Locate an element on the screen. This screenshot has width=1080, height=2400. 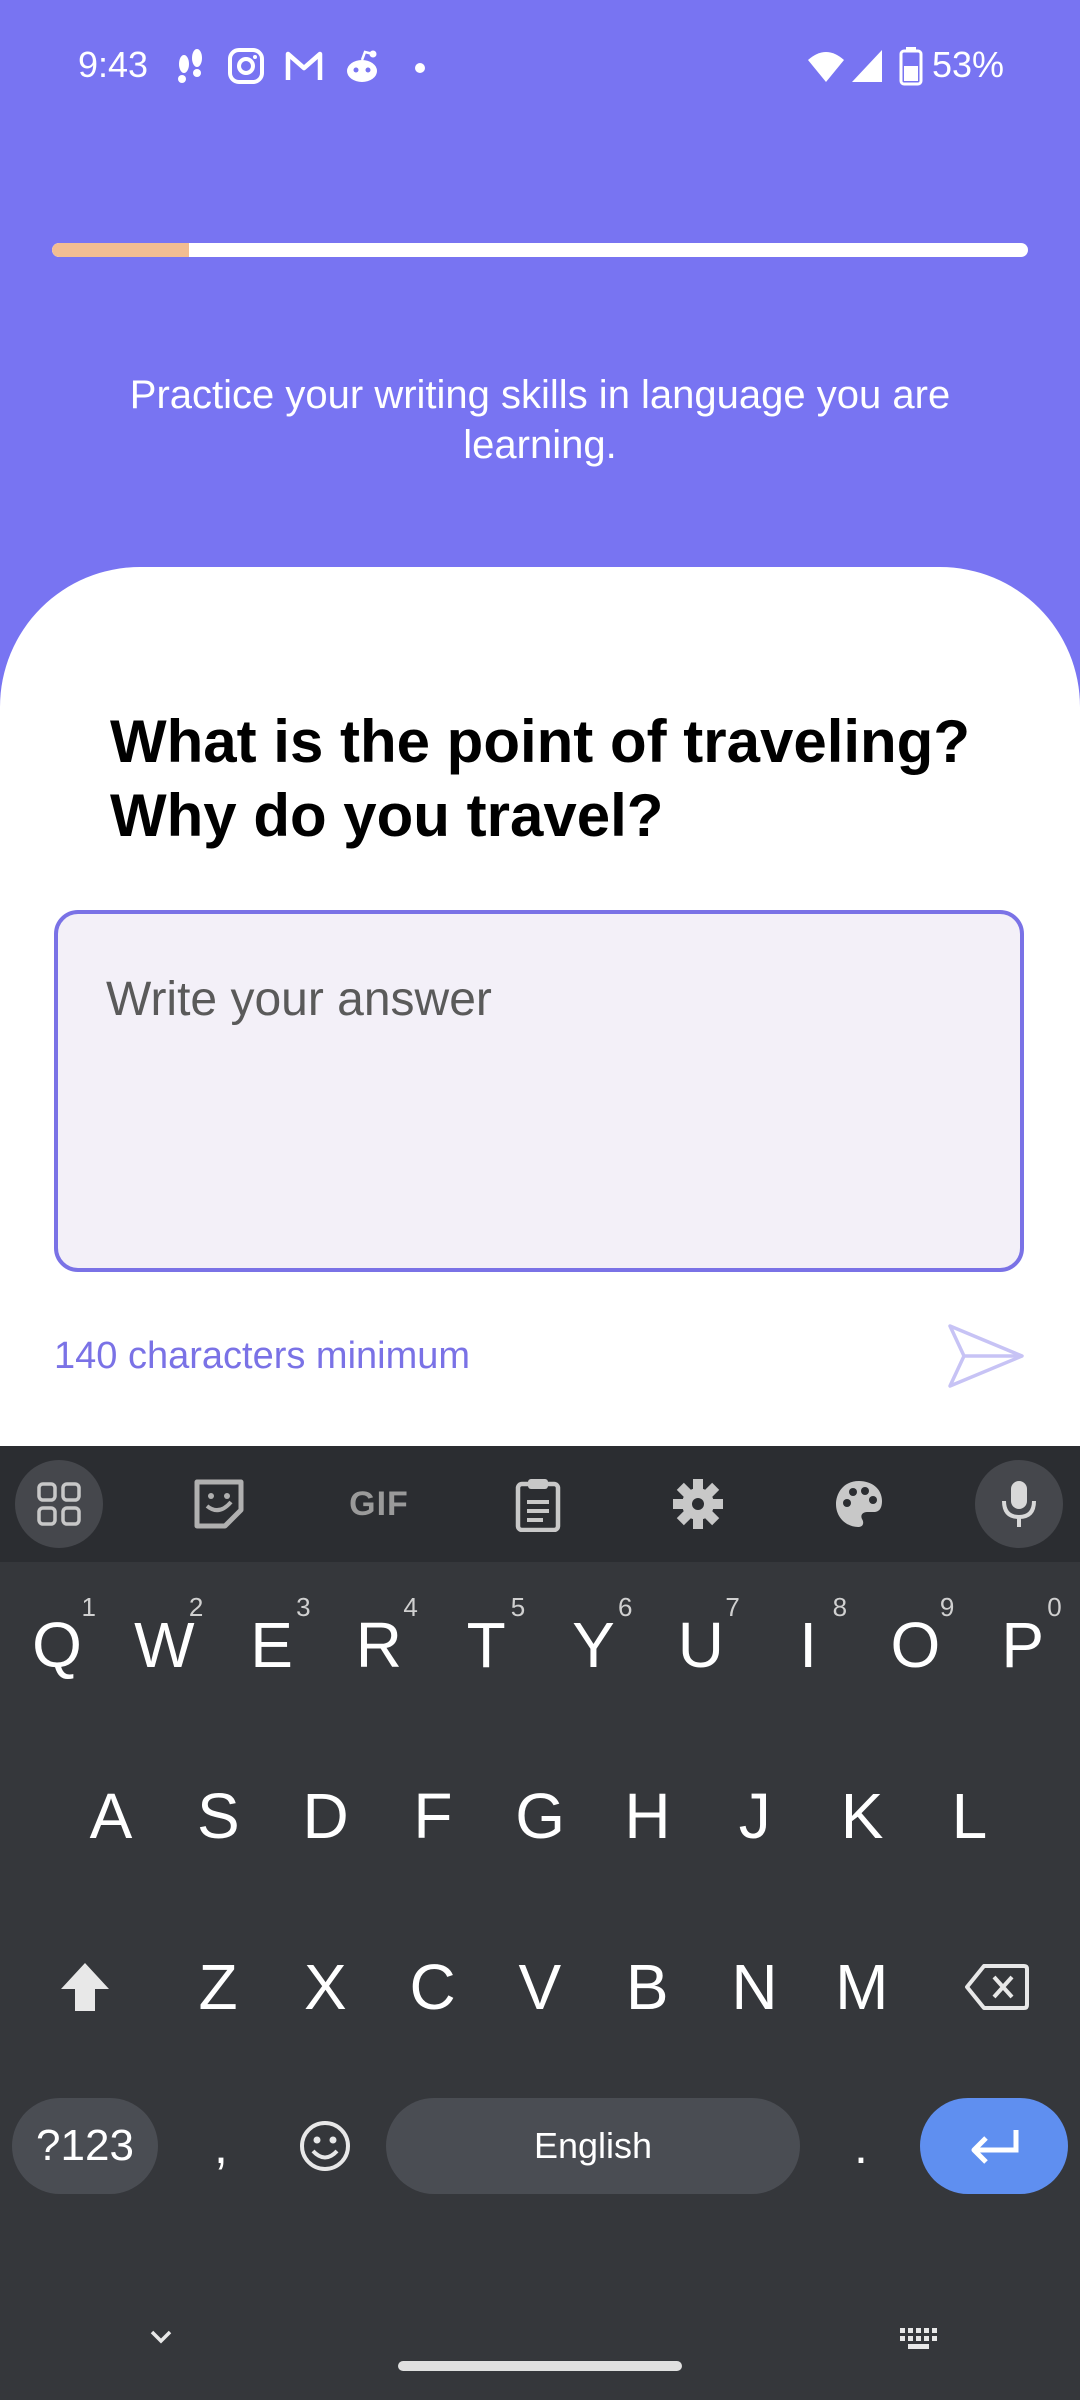
key-a: A is located at coordinates (111, 1816).